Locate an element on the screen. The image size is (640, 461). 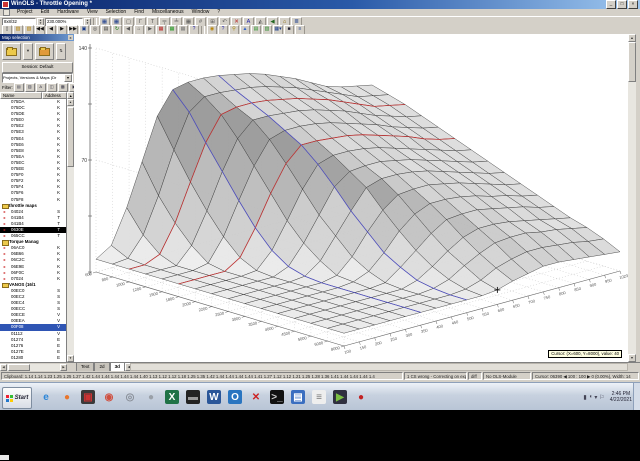
x-axis-label: 600 is located at coordinates (501, 309).